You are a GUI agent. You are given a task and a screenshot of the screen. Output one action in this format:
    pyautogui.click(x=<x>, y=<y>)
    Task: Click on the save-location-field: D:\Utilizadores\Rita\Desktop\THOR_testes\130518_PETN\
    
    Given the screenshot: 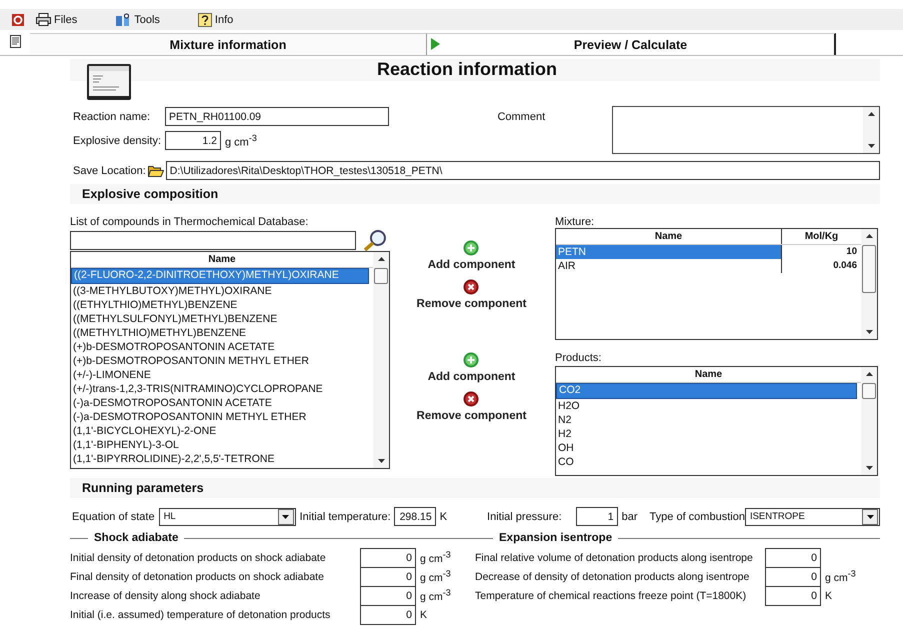 What is the action you would take?
    pyautogui.click(x=523, y=170)
    